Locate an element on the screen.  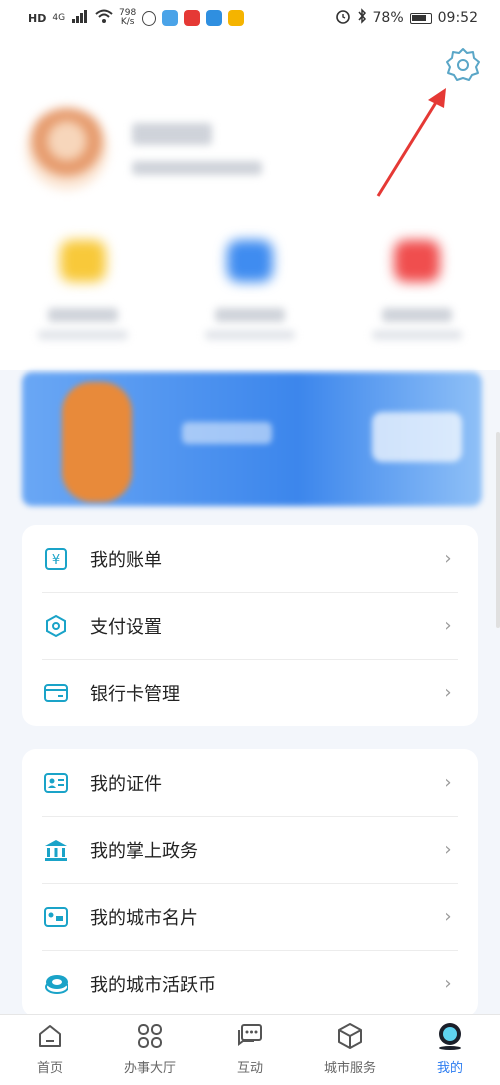
scrollbar is located at coordinates (498, 530).